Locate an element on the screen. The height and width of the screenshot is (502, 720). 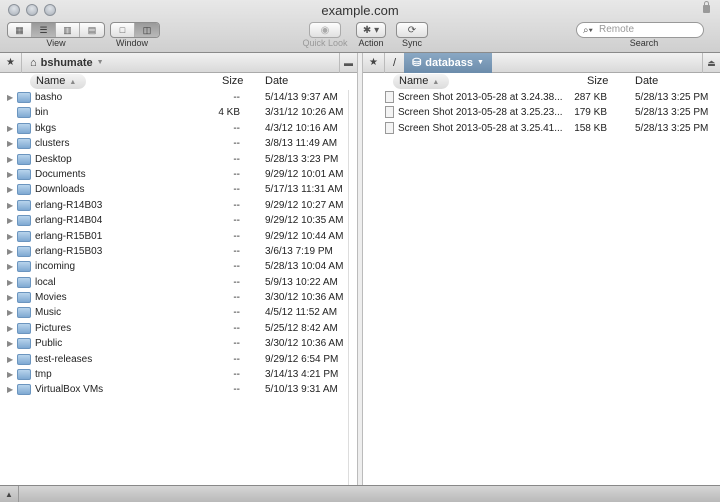
eject-icon: ⏏ is located at coordinates (711, 62).